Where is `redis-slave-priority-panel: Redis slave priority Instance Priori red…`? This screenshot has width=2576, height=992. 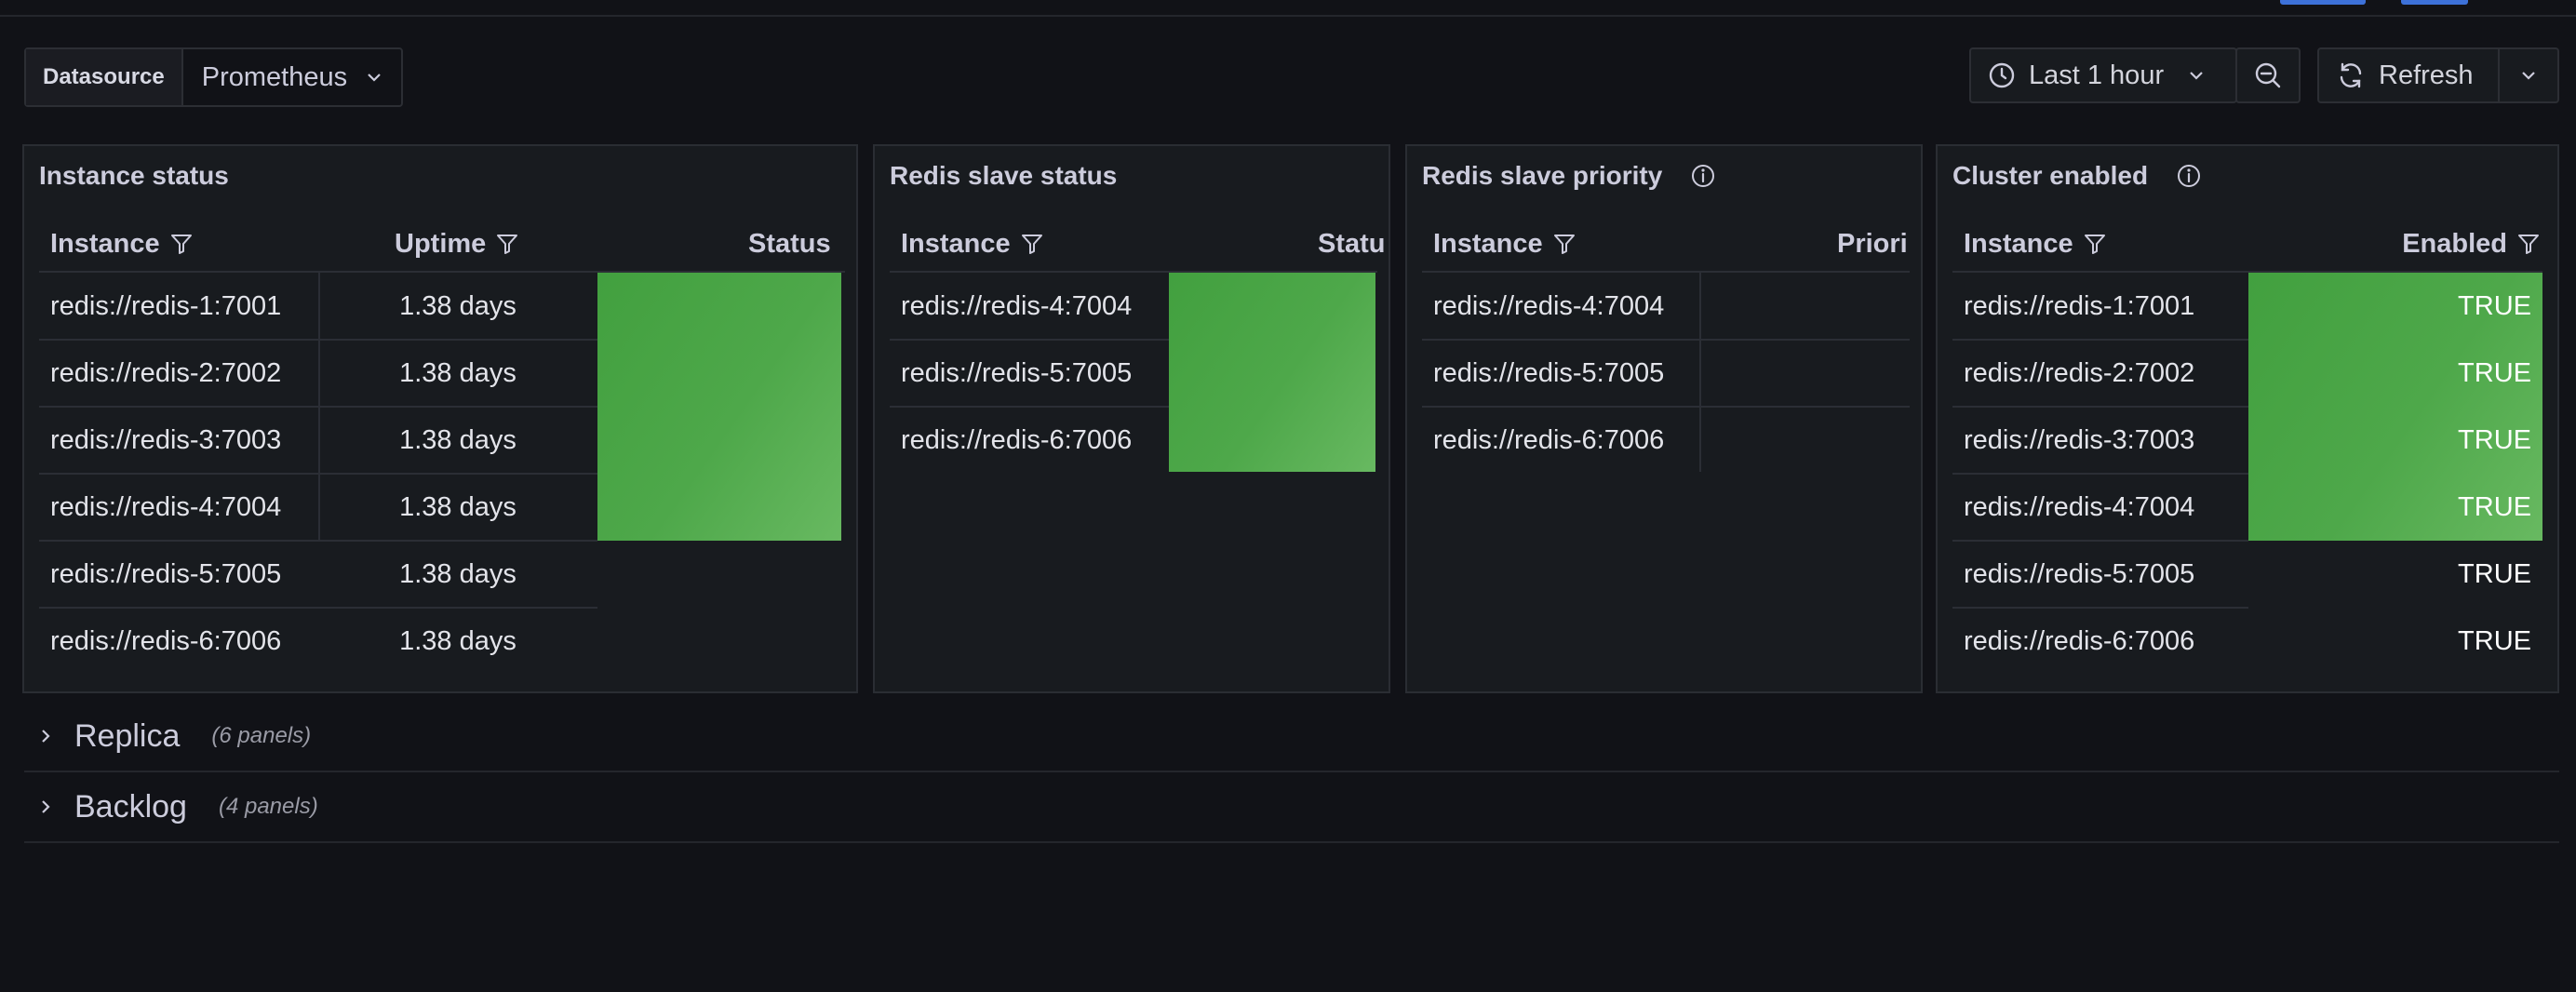 redis-slave-priority-panel: Redis slave priority Instance Priori red… is located at coordinates (1664, 419).